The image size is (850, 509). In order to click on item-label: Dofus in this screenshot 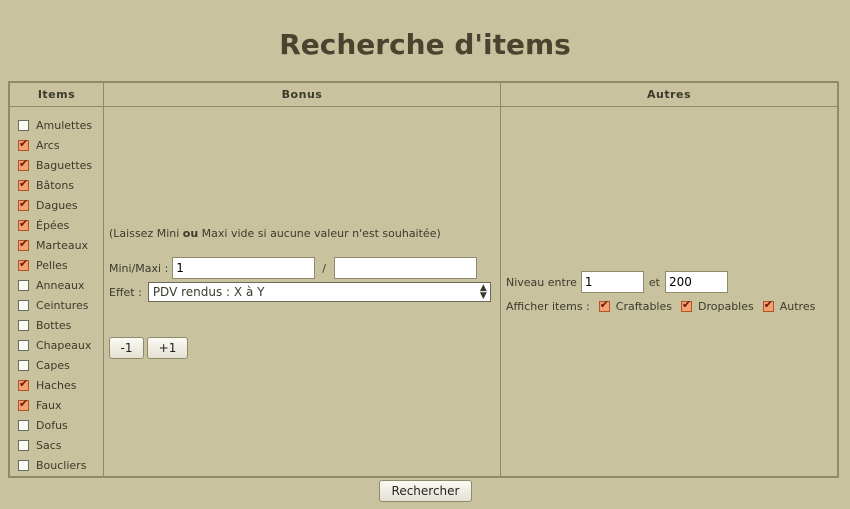, I will do `click(52, 425)`.